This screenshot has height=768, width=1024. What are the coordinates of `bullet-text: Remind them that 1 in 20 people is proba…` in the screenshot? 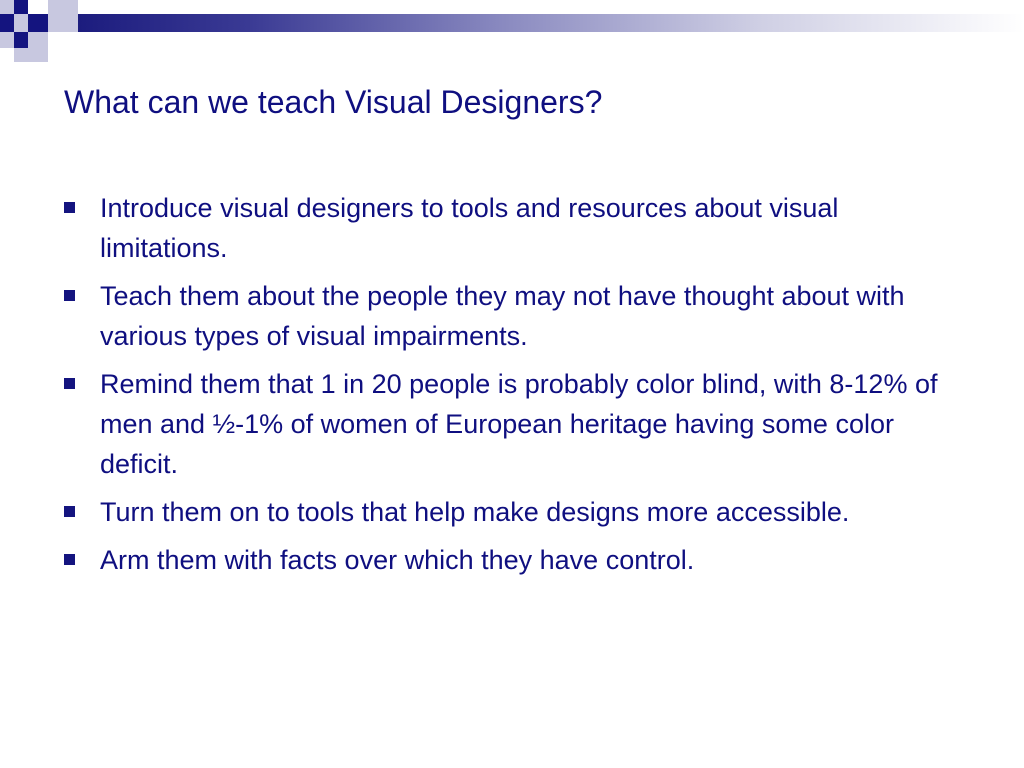 It's located at (519, 424).